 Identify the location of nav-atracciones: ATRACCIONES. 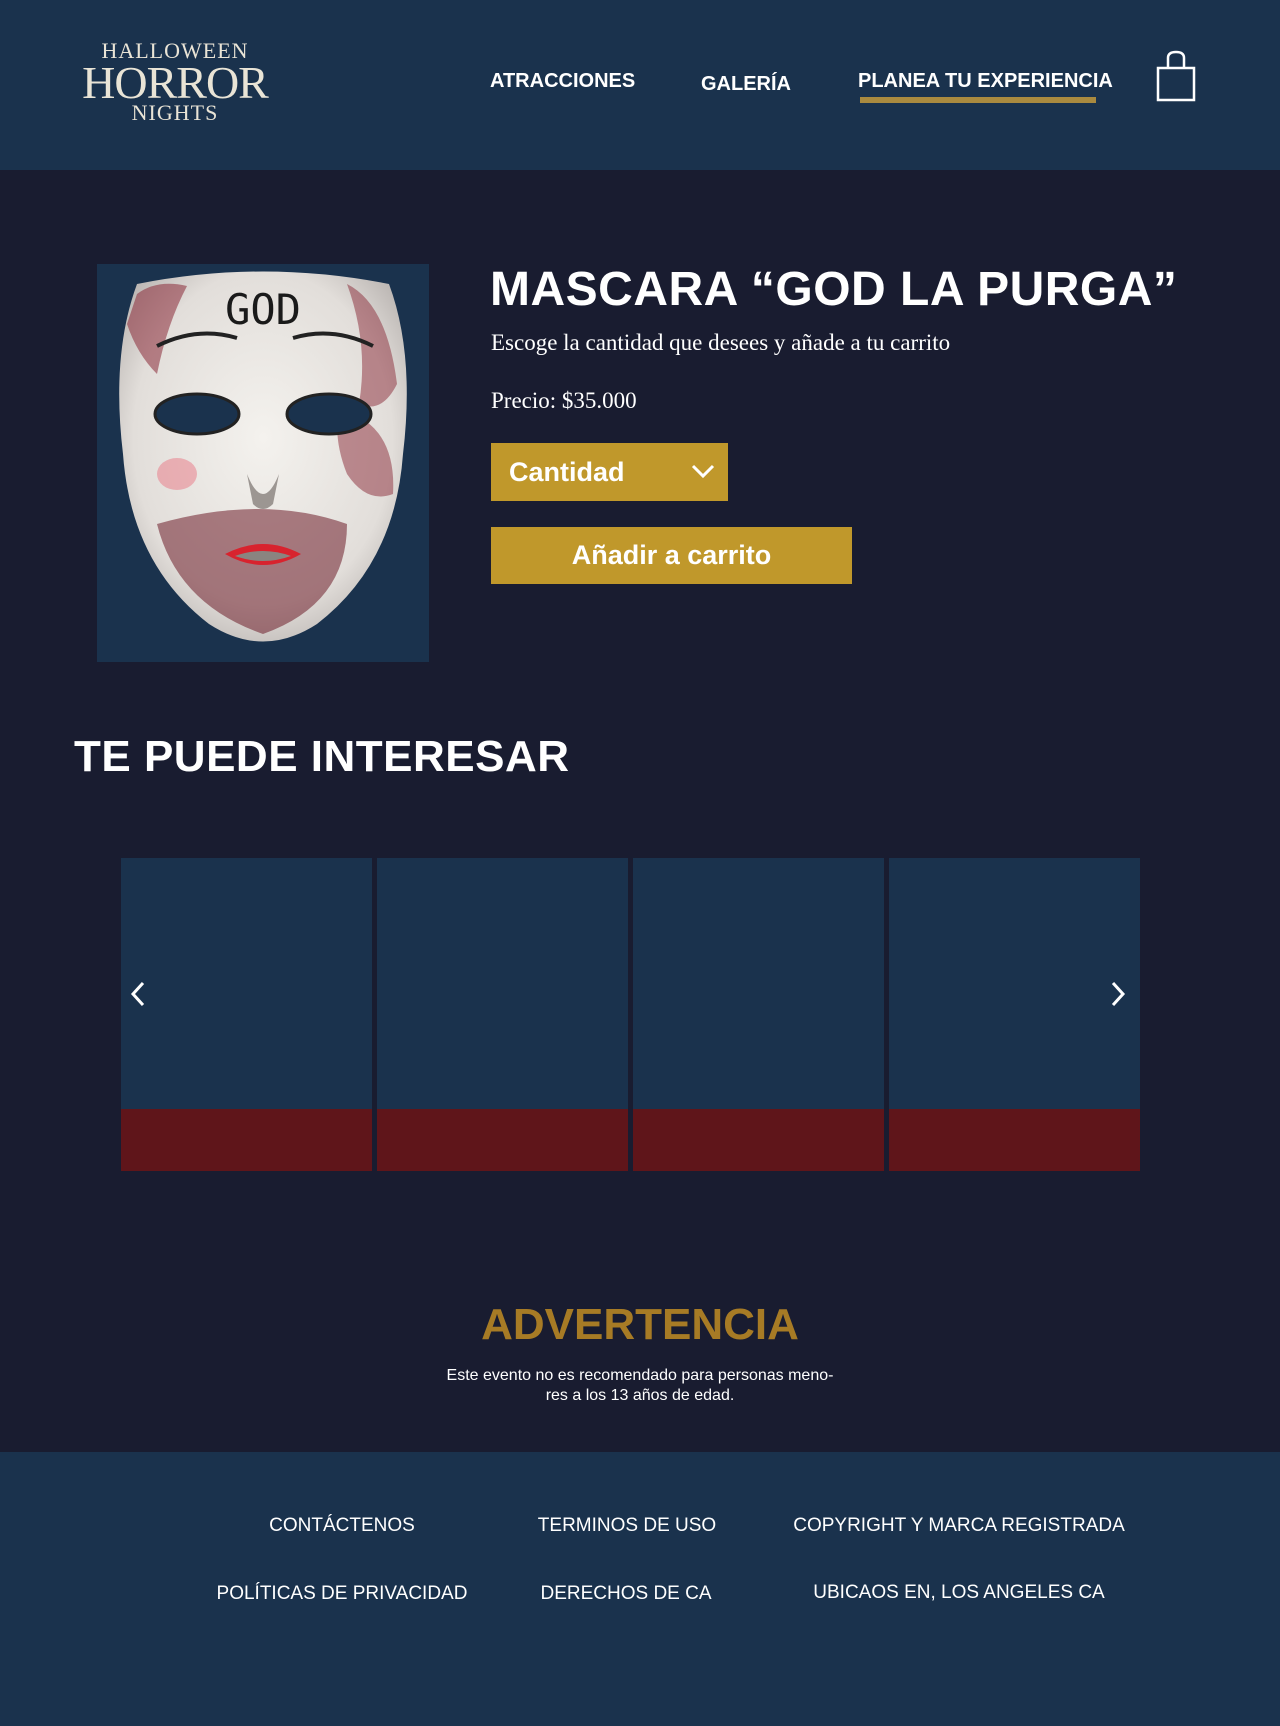
(562, 81).